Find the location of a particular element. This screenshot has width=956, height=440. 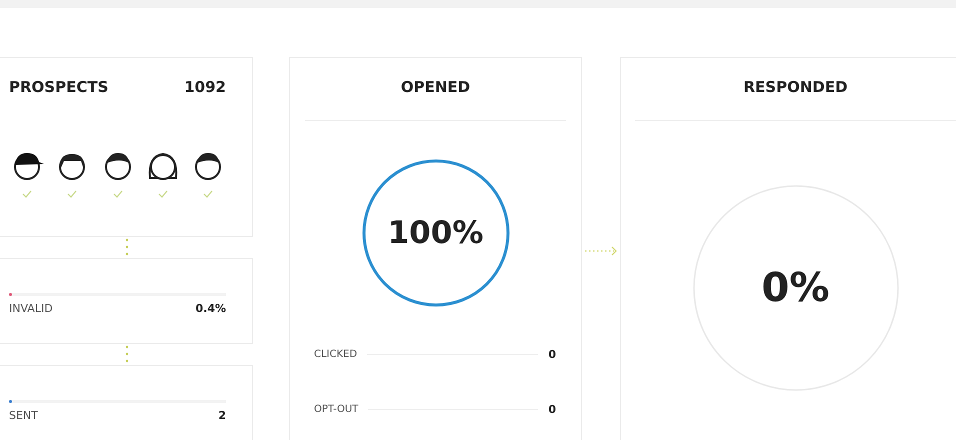

stat-label: SENT is located at coordinates (23, 415).